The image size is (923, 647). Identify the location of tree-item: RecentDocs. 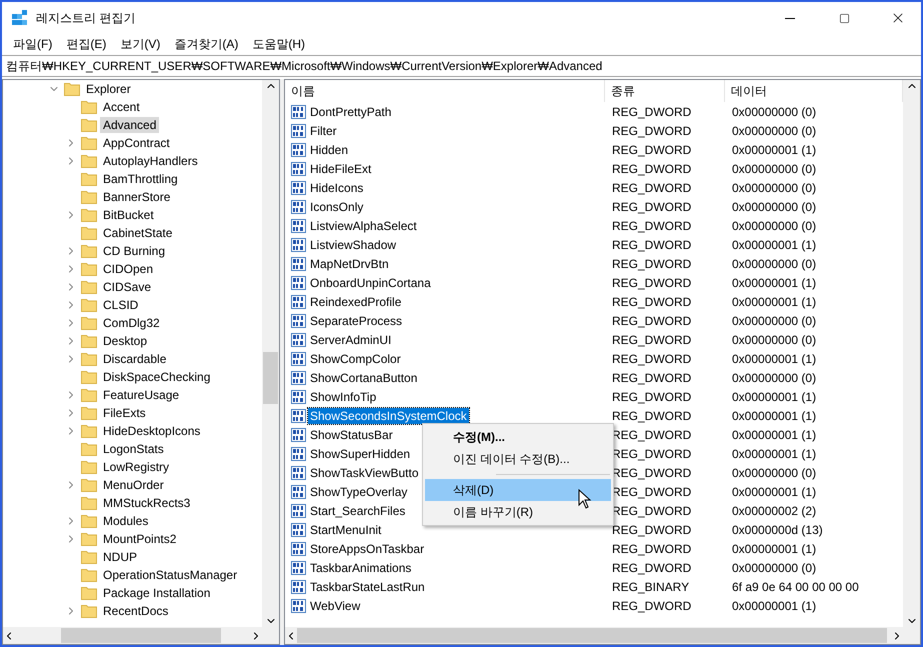
(136, 611).